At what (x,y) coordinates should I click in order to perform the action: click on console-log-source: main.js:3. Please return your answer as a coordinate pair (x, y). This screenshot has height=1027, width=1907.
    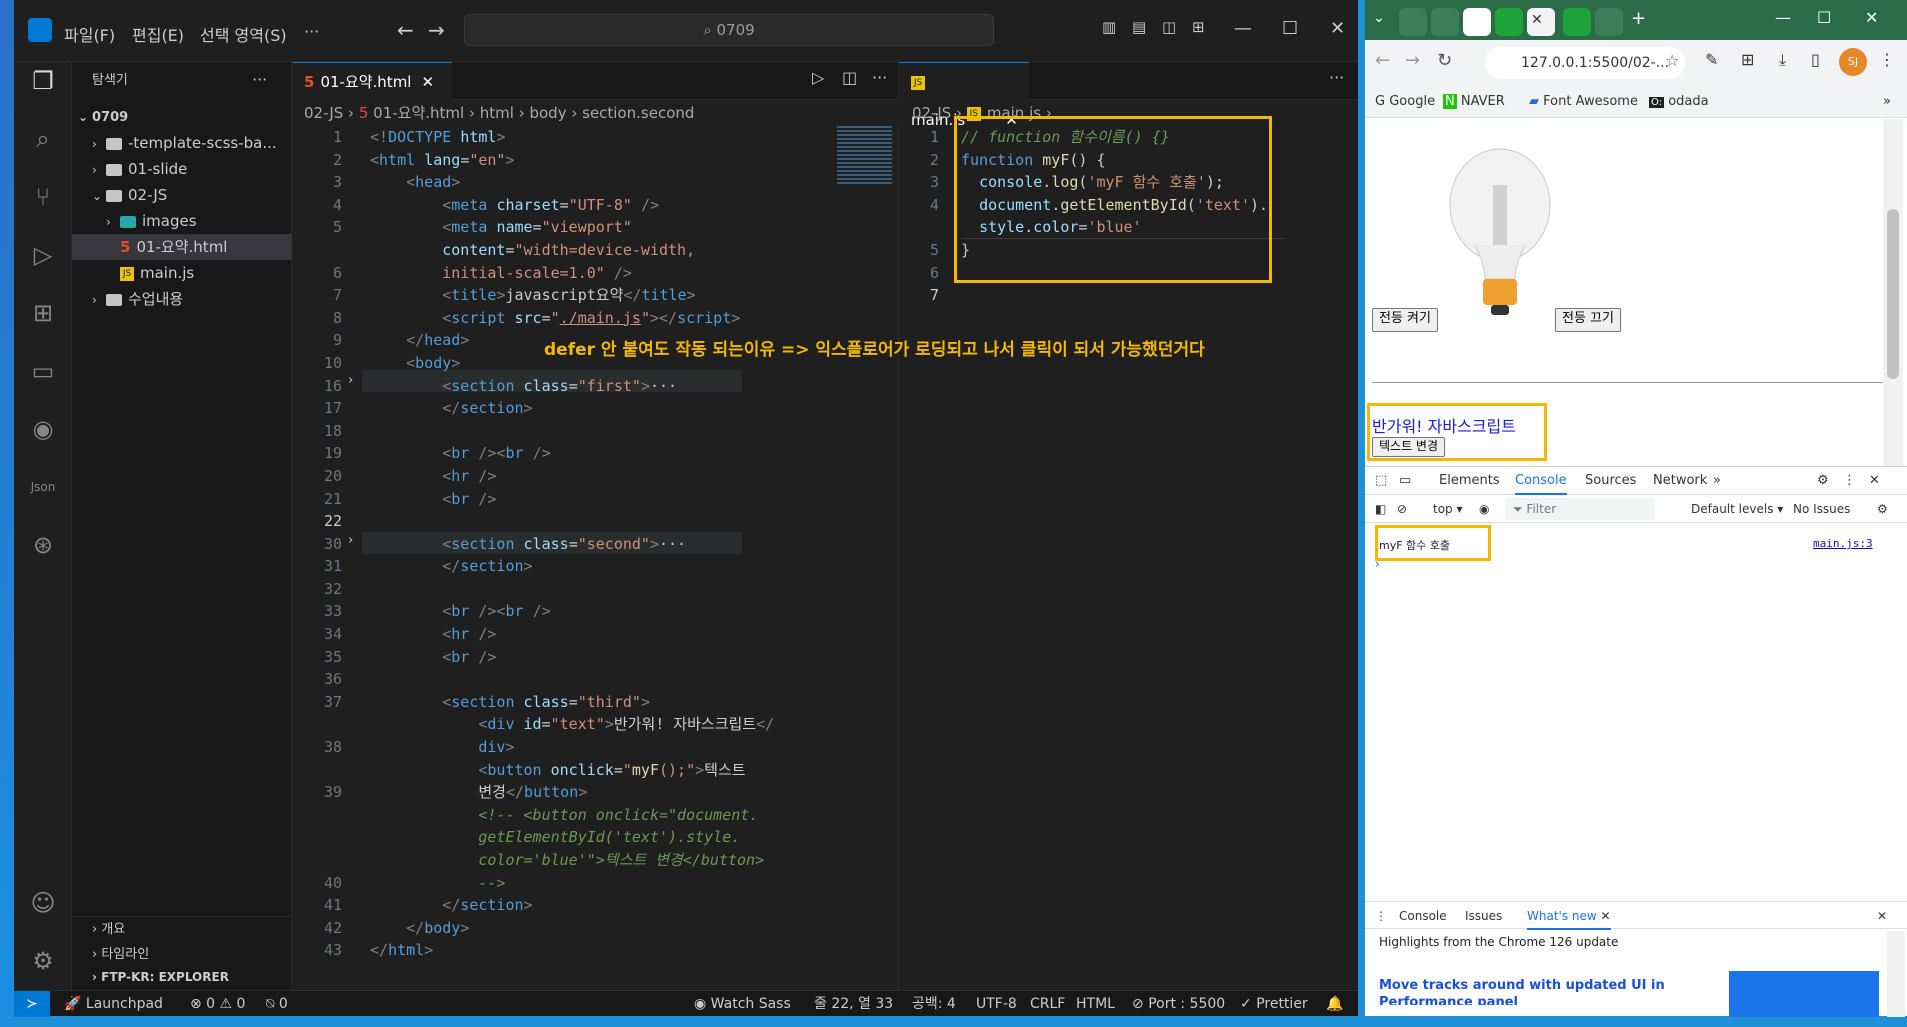
    Looking at the image, I should click on (1843, 543).